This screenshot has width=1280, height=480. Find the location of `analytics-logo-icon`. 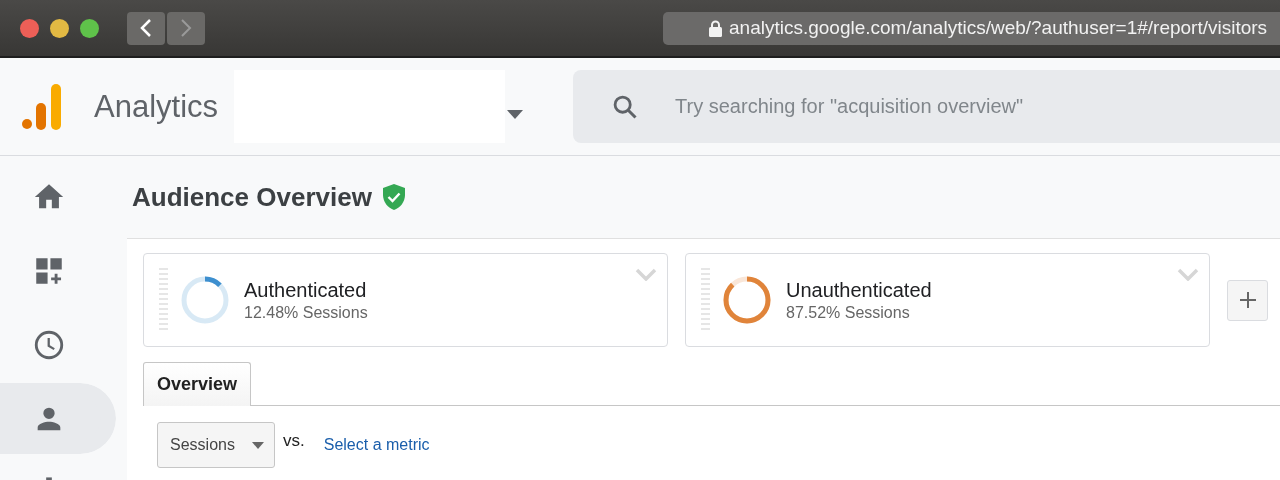

analytics-logo-icon is located at coordinates (43, 106).